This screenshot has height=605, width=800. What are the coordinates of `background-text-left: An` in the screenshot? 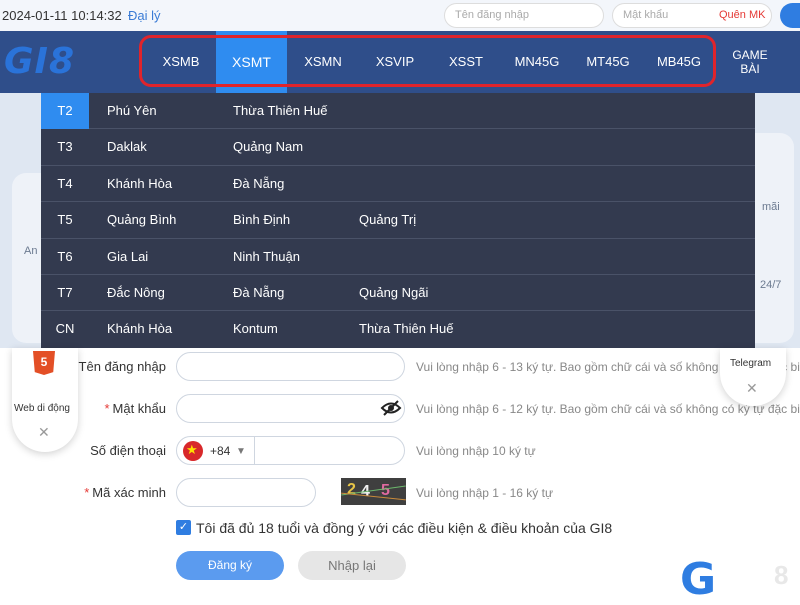 It's located at (31, 251).